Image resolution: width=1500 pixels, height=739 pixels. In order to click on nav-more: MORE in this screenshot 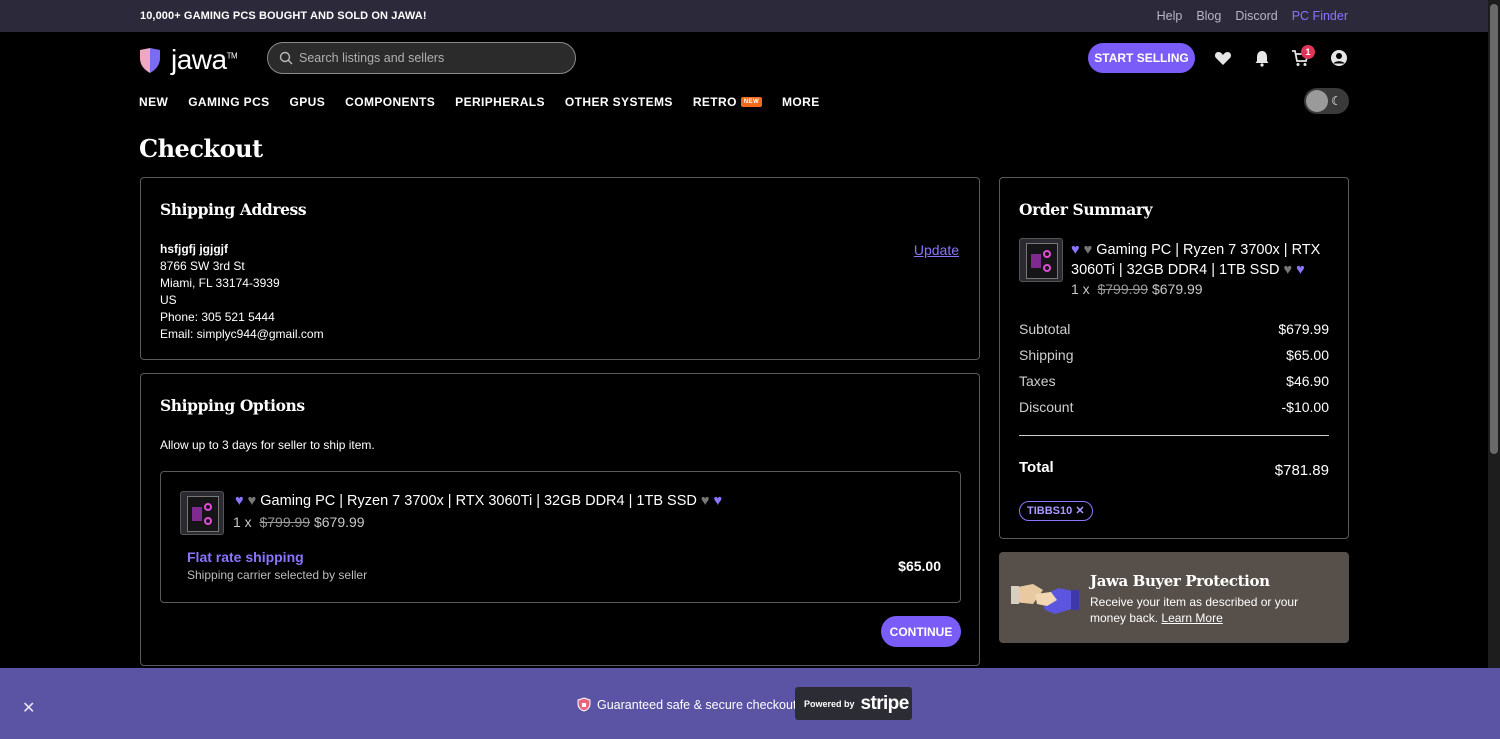, I will do `click(801, 102)`.